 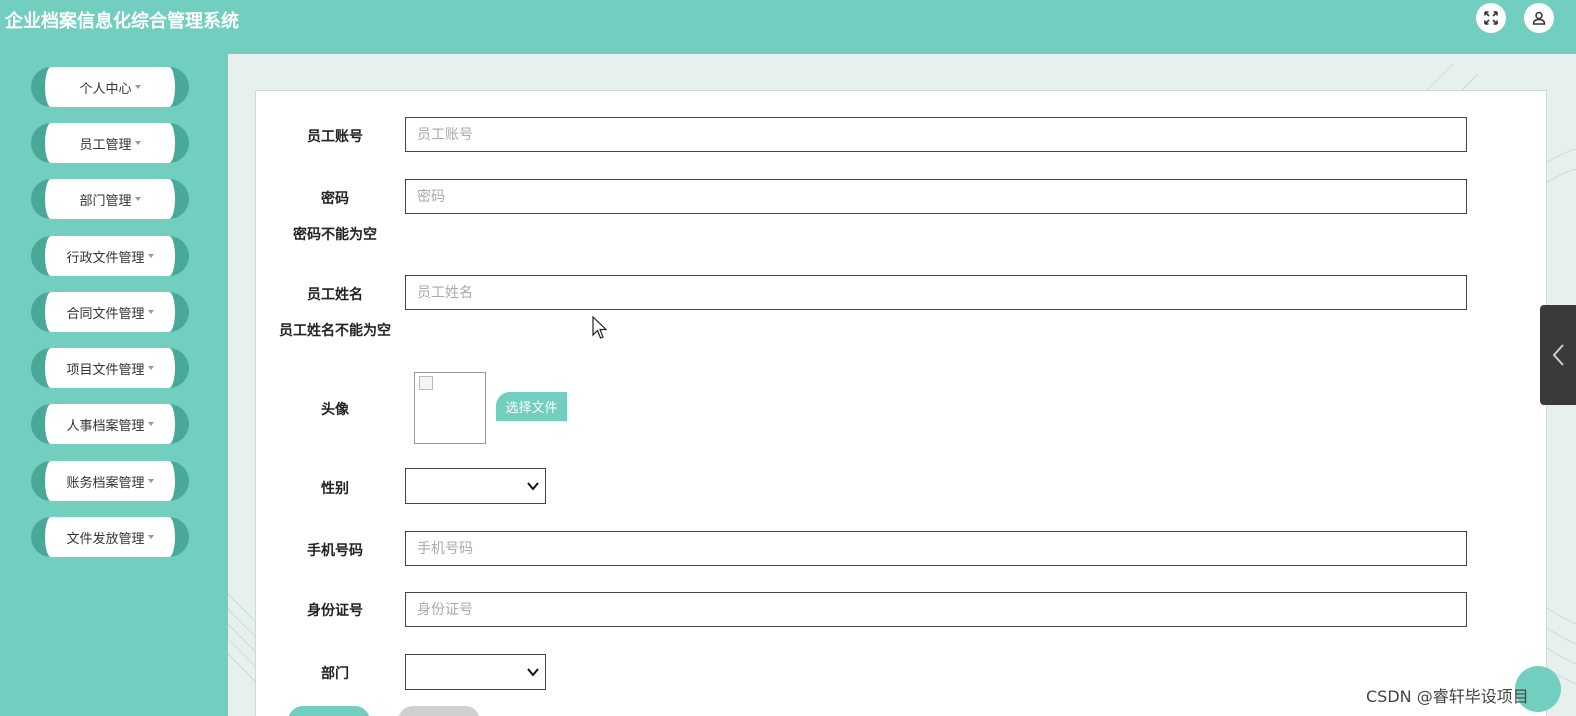 What do you see at coordinates (335, 489) in the screenshot?
I see `gender-label: 性别` at bounding box center [335, 489].